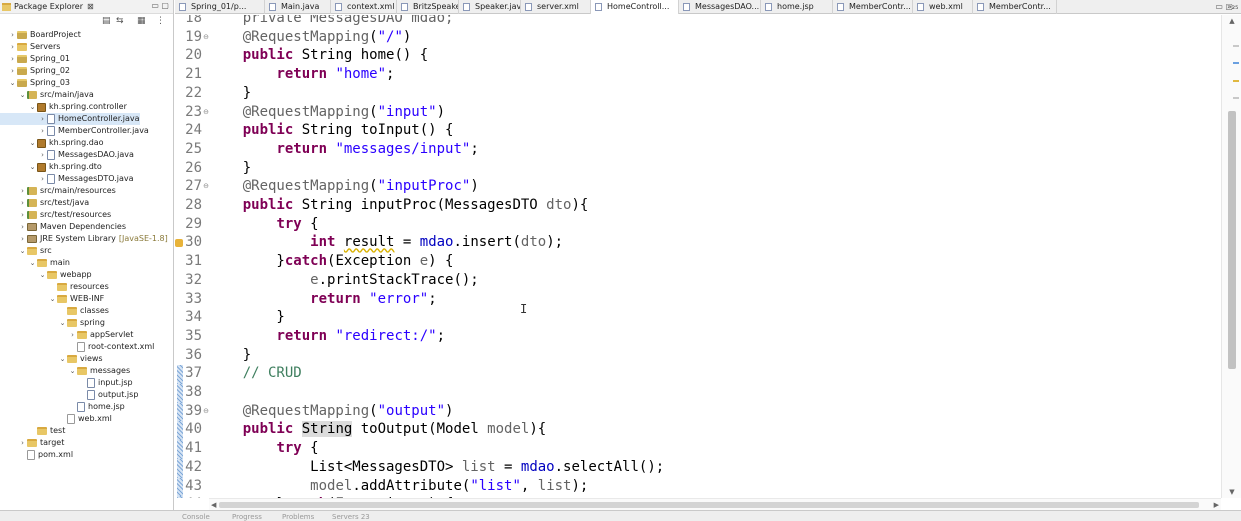 This screenshot has width=1241, height=521. What do you see at coordinates (66, 383) in the screenshot?
I see `tree-item: input.jsp` at bounding box center [66, 383].